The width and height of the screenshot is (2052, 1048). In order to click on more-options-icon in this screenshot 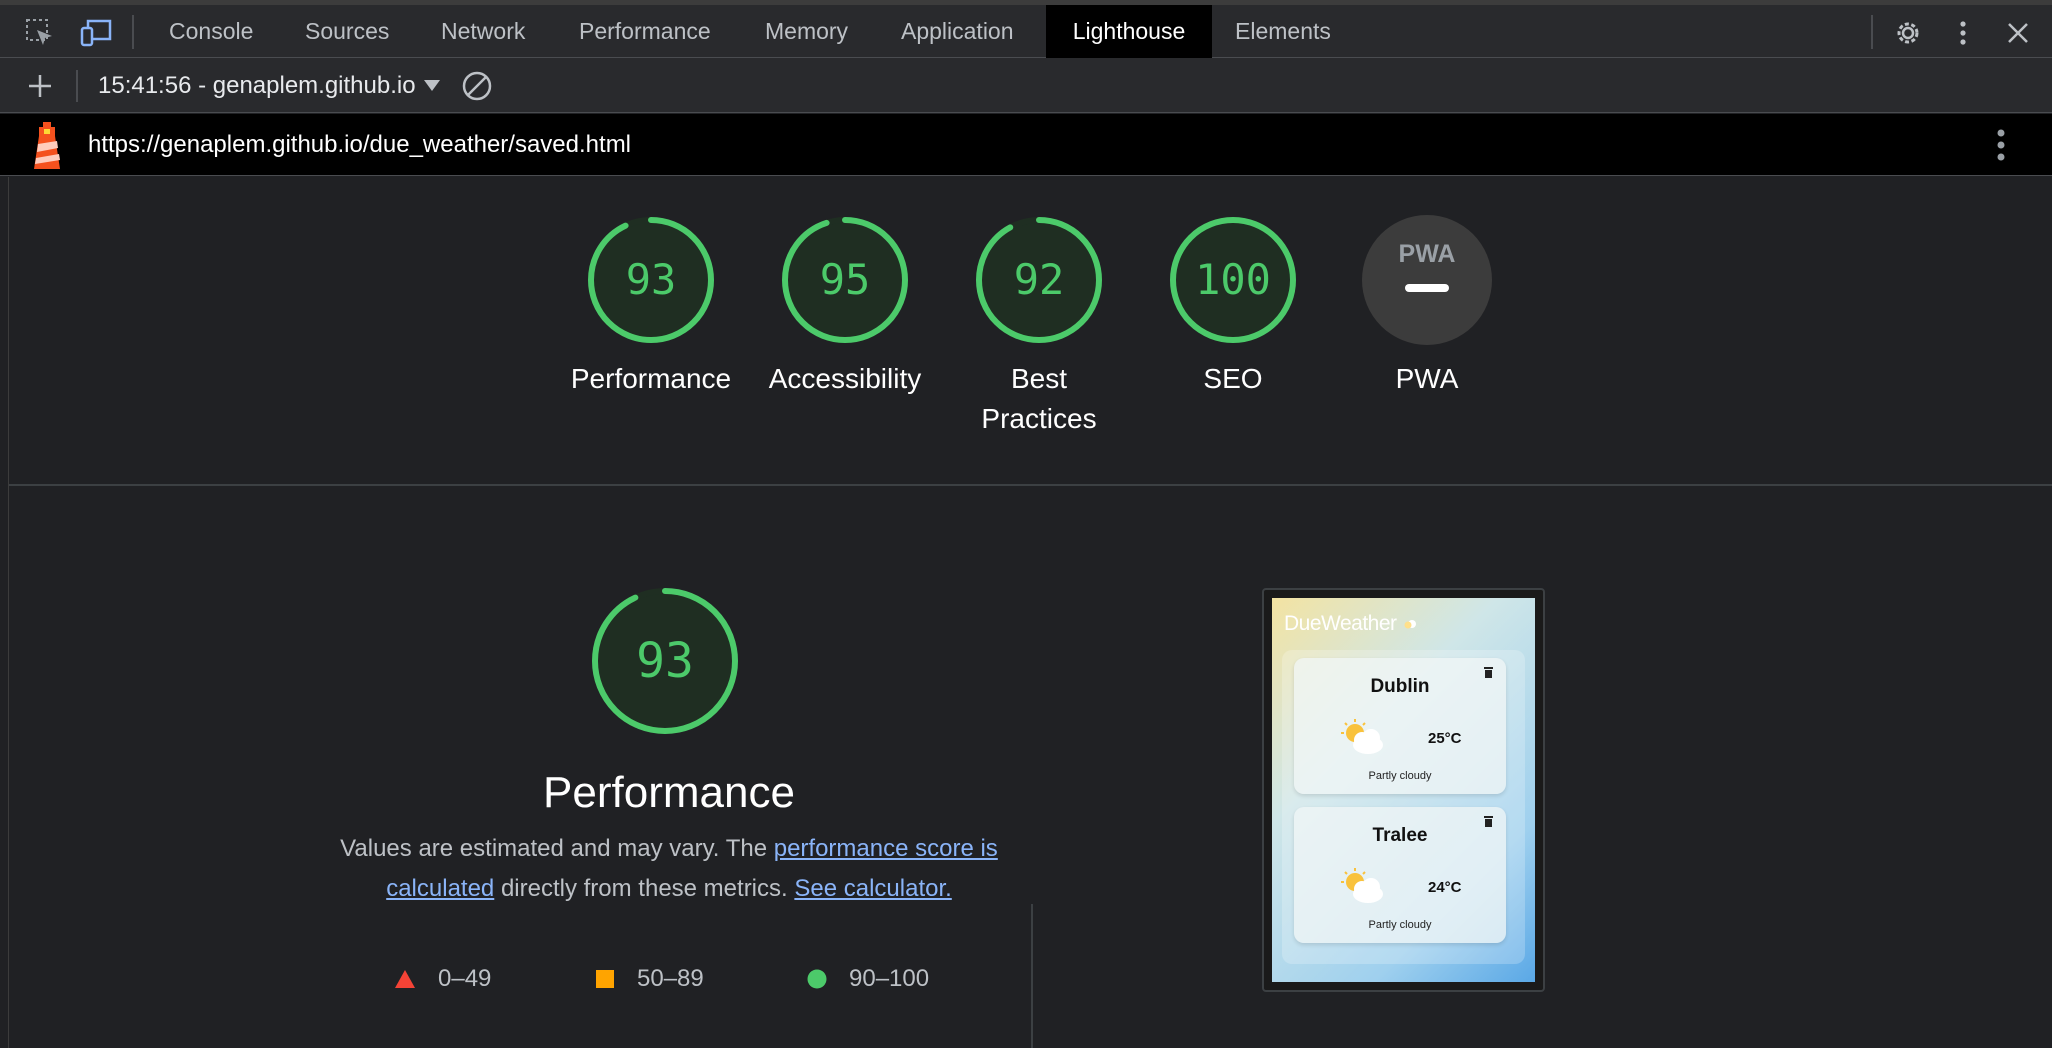, I will do `click(1963, 33)`.